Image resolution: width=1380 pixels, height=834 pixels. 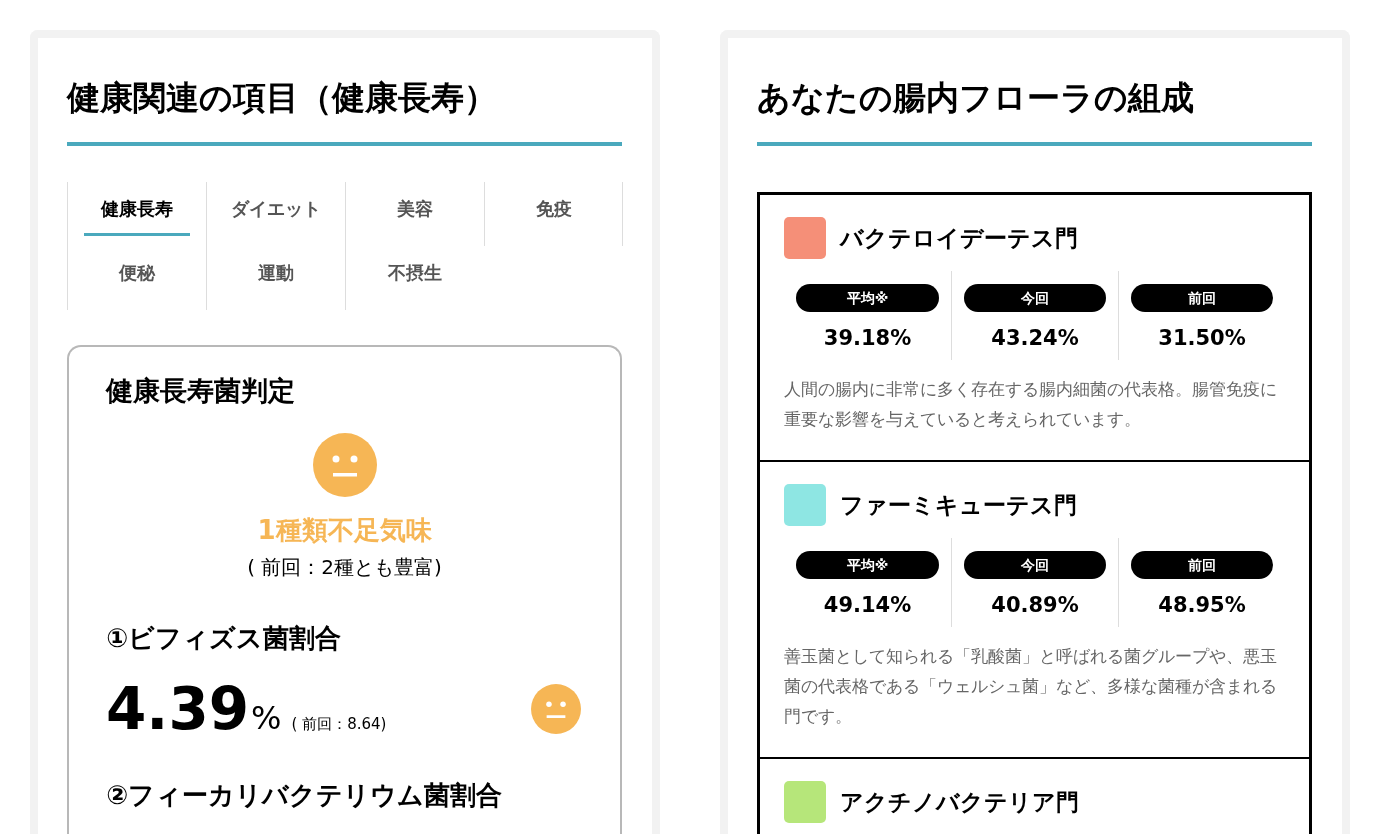 What do you see at coordinates (344, 530) in the screenshot?
I see `judgement-result: 1種類不足気味` at bounding box center [344, 530].